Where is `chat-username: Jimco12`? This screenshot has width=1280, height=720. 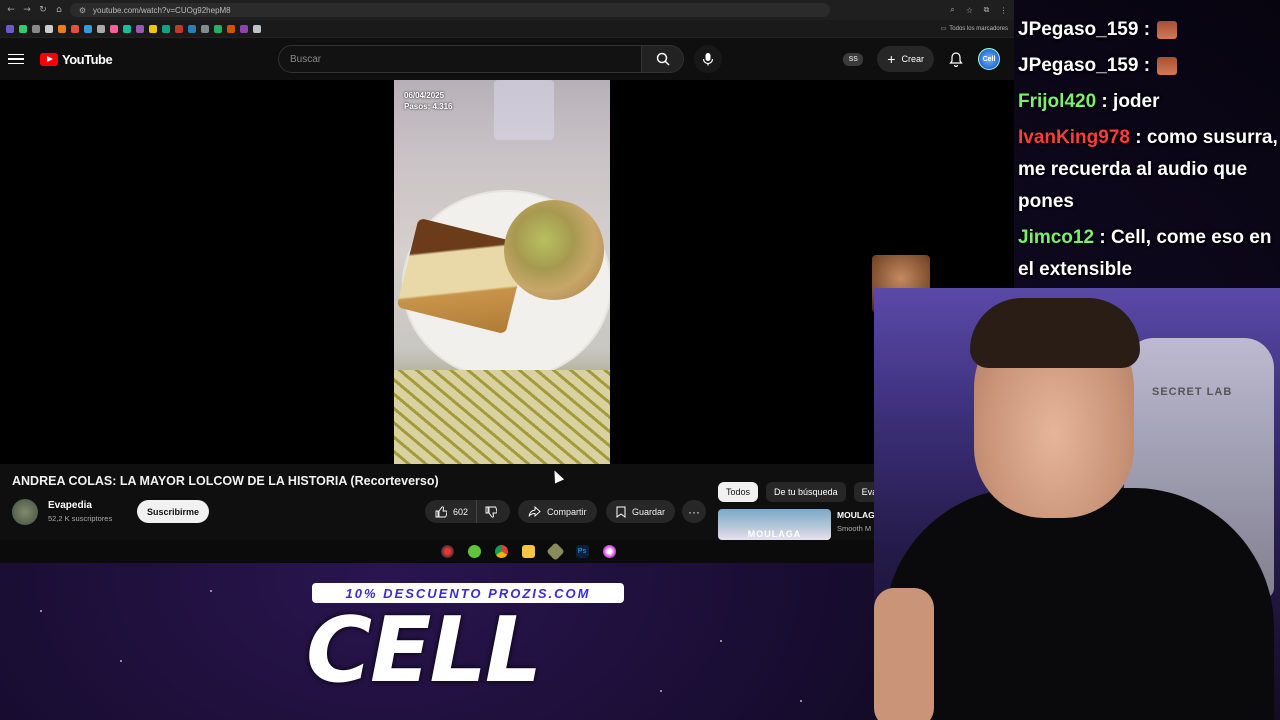 chat-username: Jimco12 is located at coordinates (1056, 237).